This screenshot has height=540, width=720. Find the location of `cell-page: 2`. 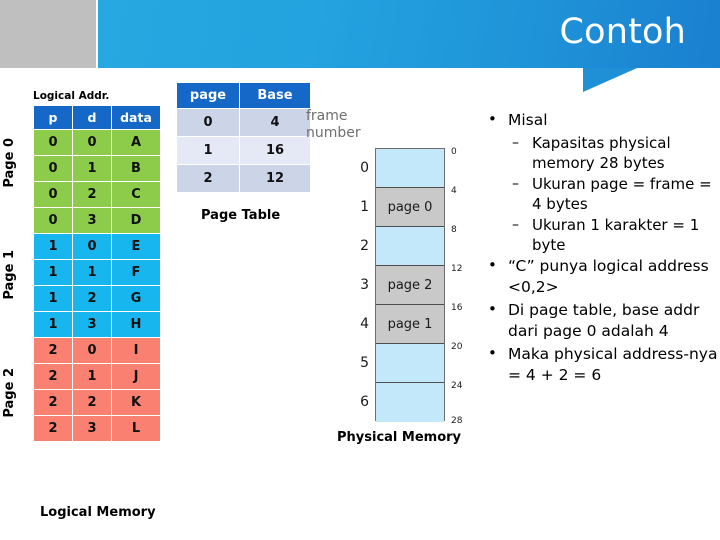

cell-page: 2 is located at coordinates (208, 178).